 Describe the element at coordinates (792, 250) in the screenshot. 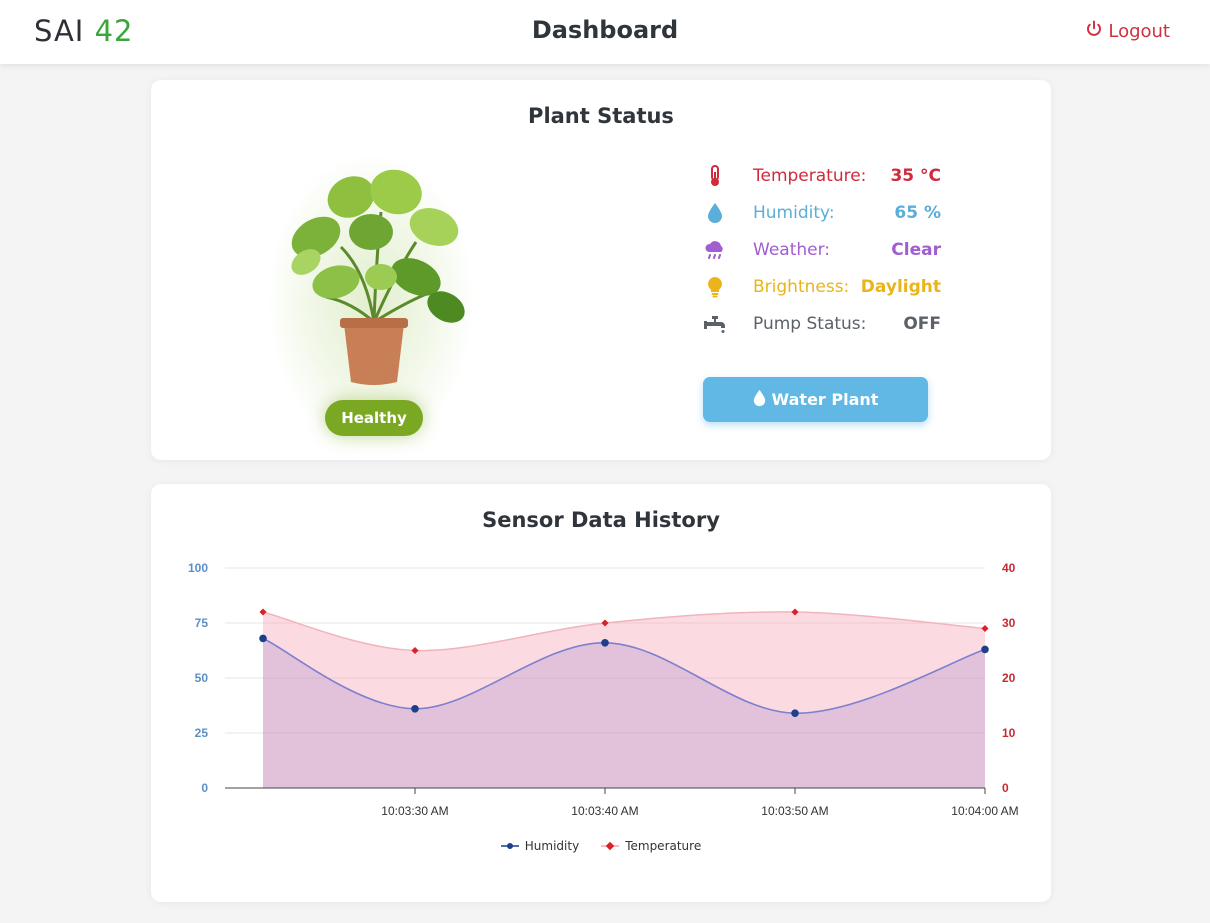

I see `weather-label: Weather:` at that location.